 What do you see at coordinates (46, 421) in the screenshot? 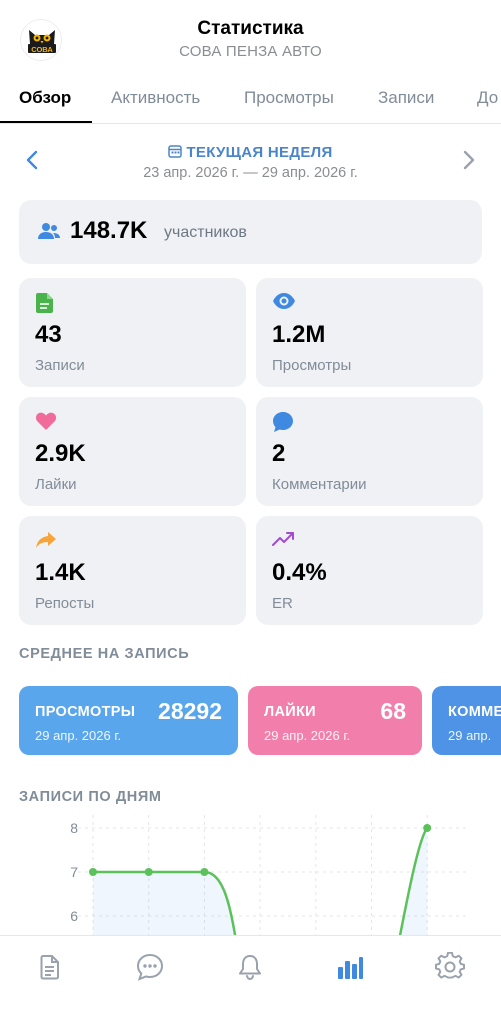
I see `heart-icon` at bounding box center [46, 421].